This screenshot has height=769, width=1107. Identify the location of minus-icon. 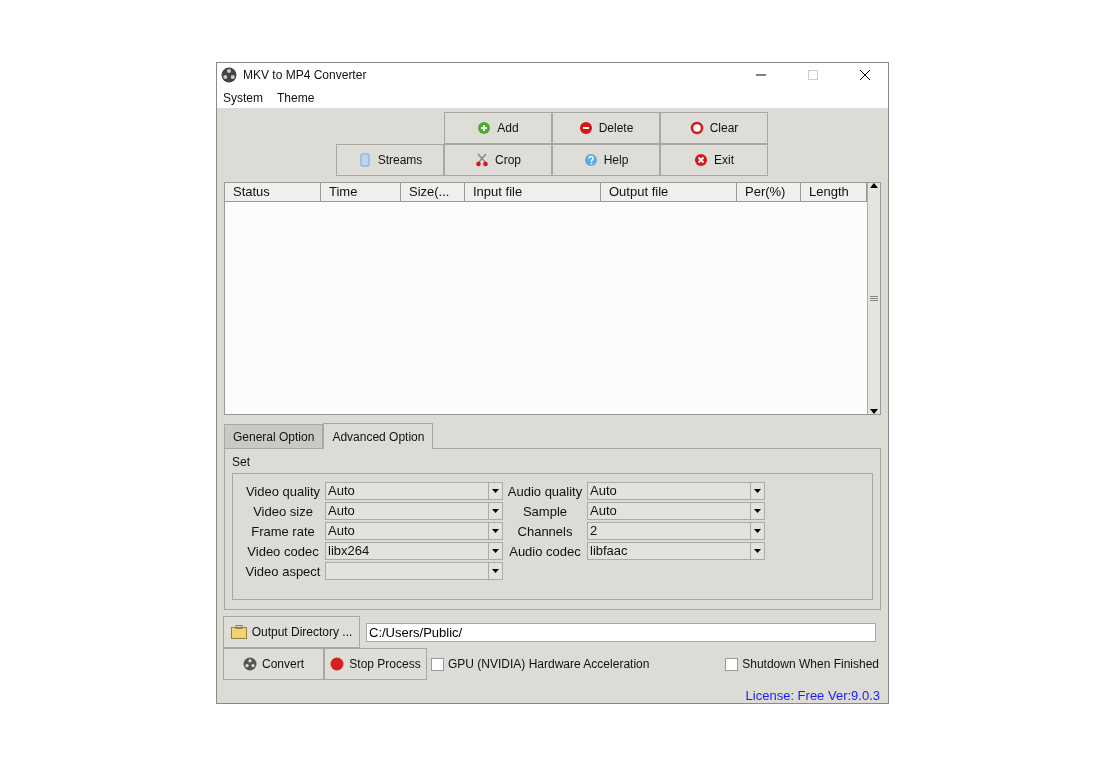
(585, 128).